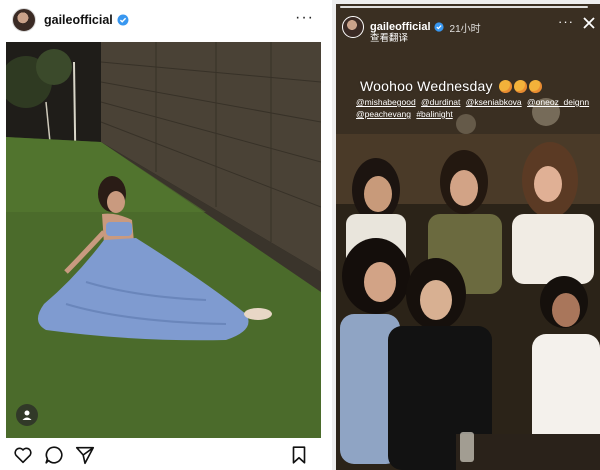 The image size is (600, 470). I want to click on bookmark-icon, so click(299, 455).